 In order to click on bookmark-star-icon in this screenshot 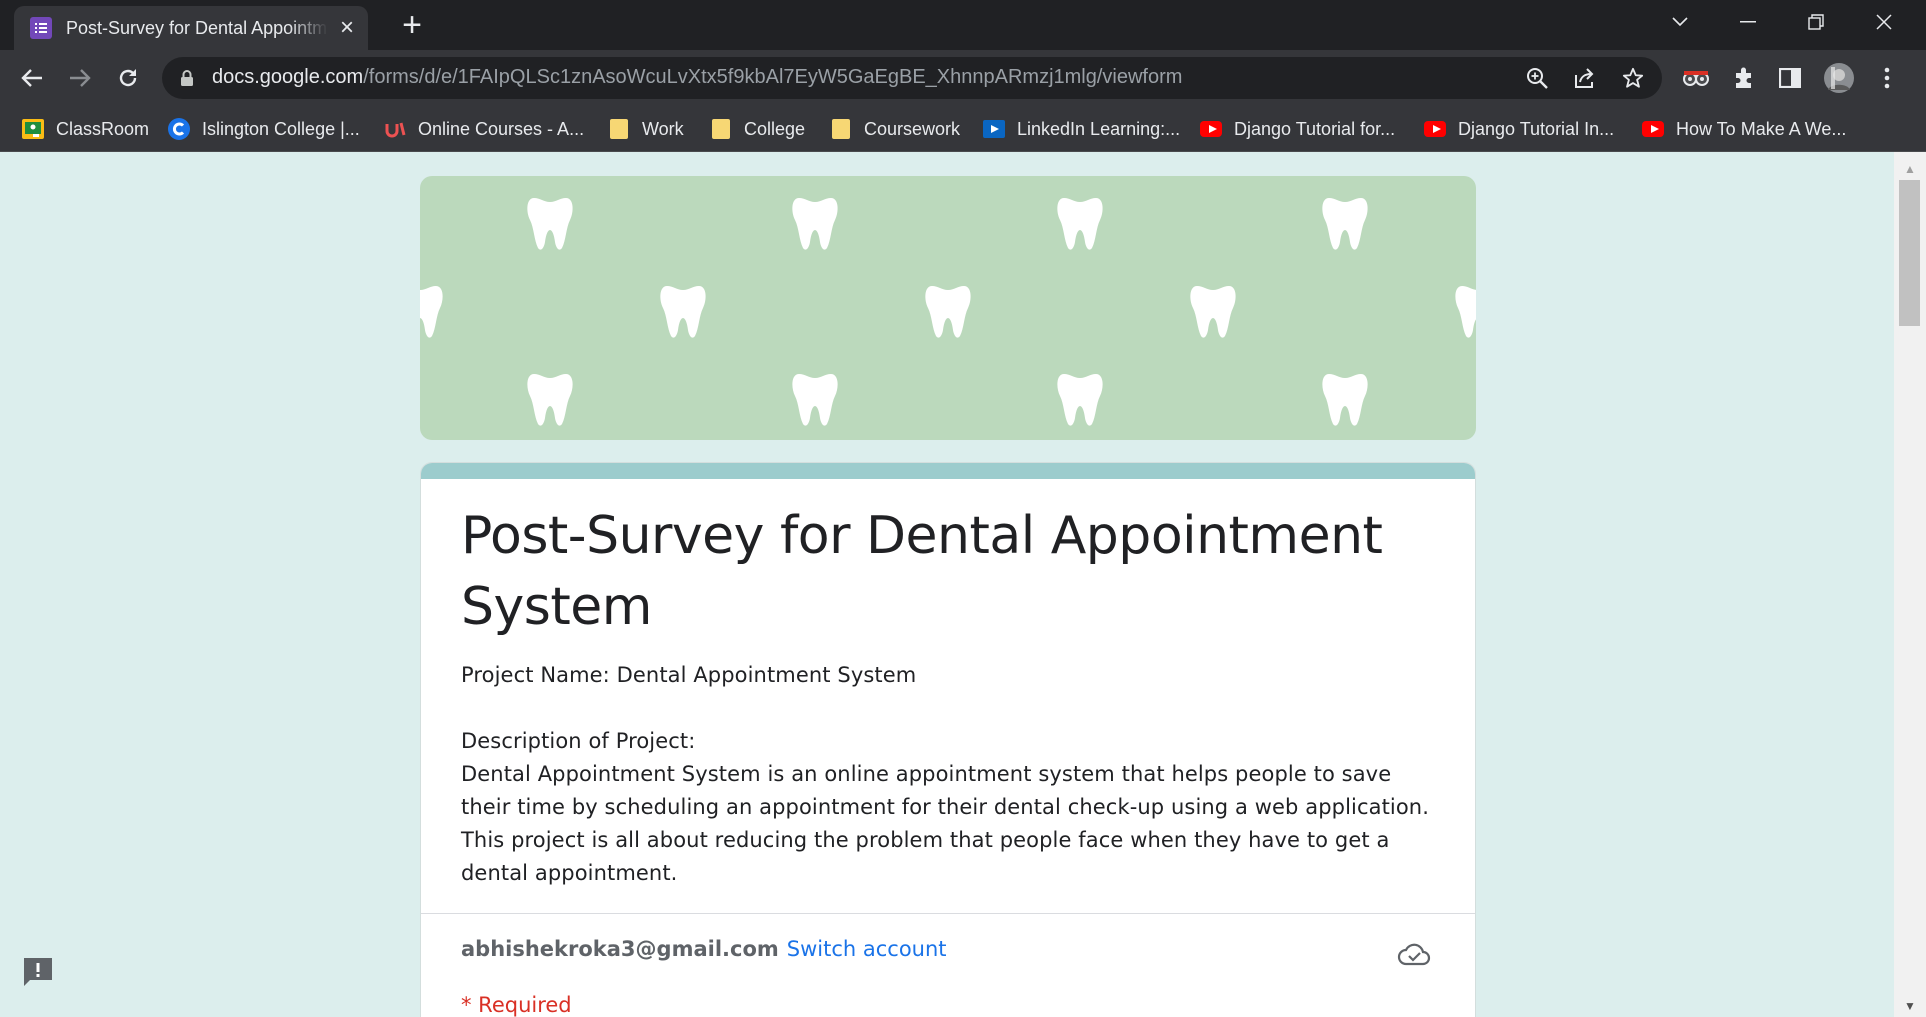, I will do `click(1633, 78)`.